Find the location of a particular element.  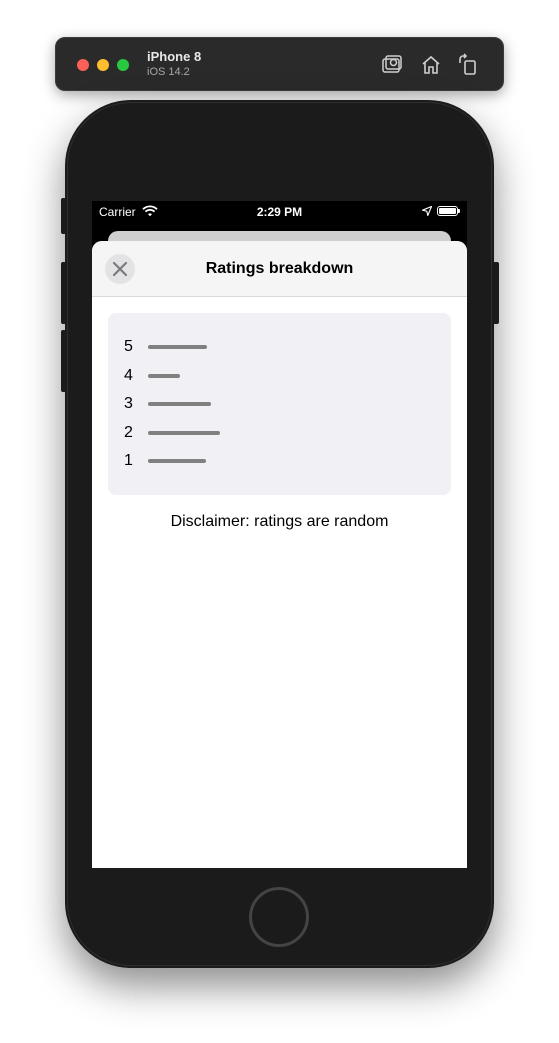

volume-up-button is located at coordinates (63, 293).